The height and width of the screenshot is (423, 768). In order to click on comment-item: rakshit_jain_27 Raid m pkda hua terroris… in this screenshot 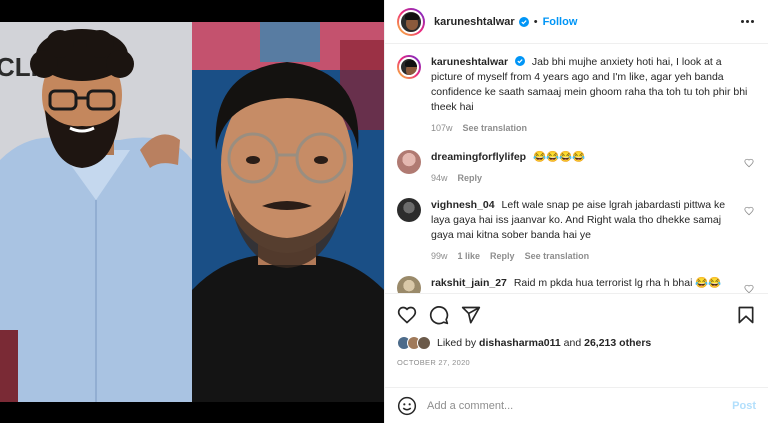, I will do `click(575, 284)`.